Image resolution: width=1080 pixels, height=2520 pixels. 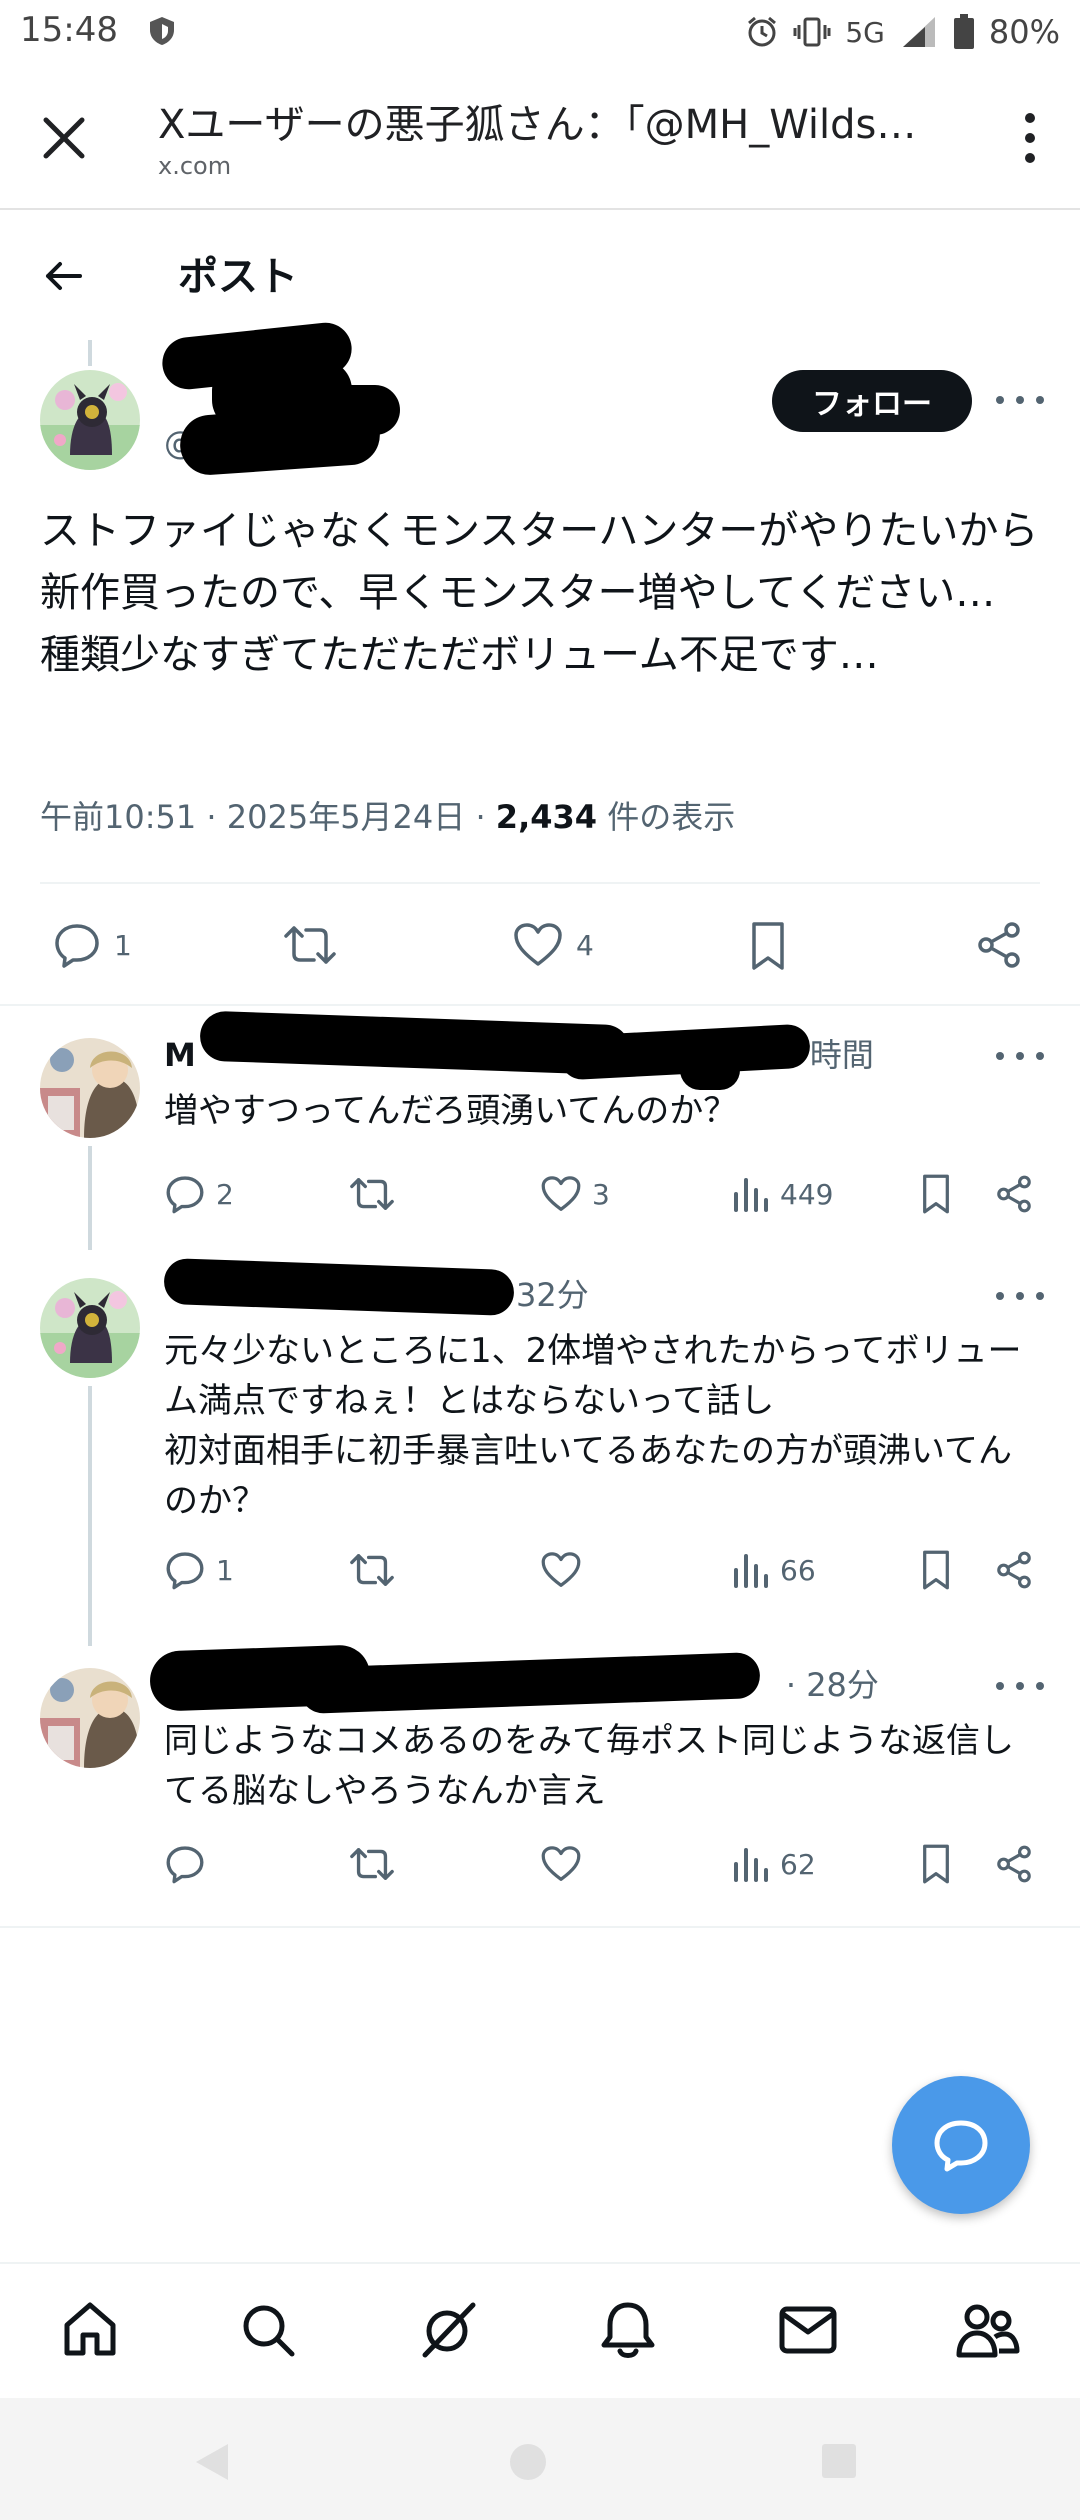 I want to click on reply-time: 時間, so click(x=841, y=1055).